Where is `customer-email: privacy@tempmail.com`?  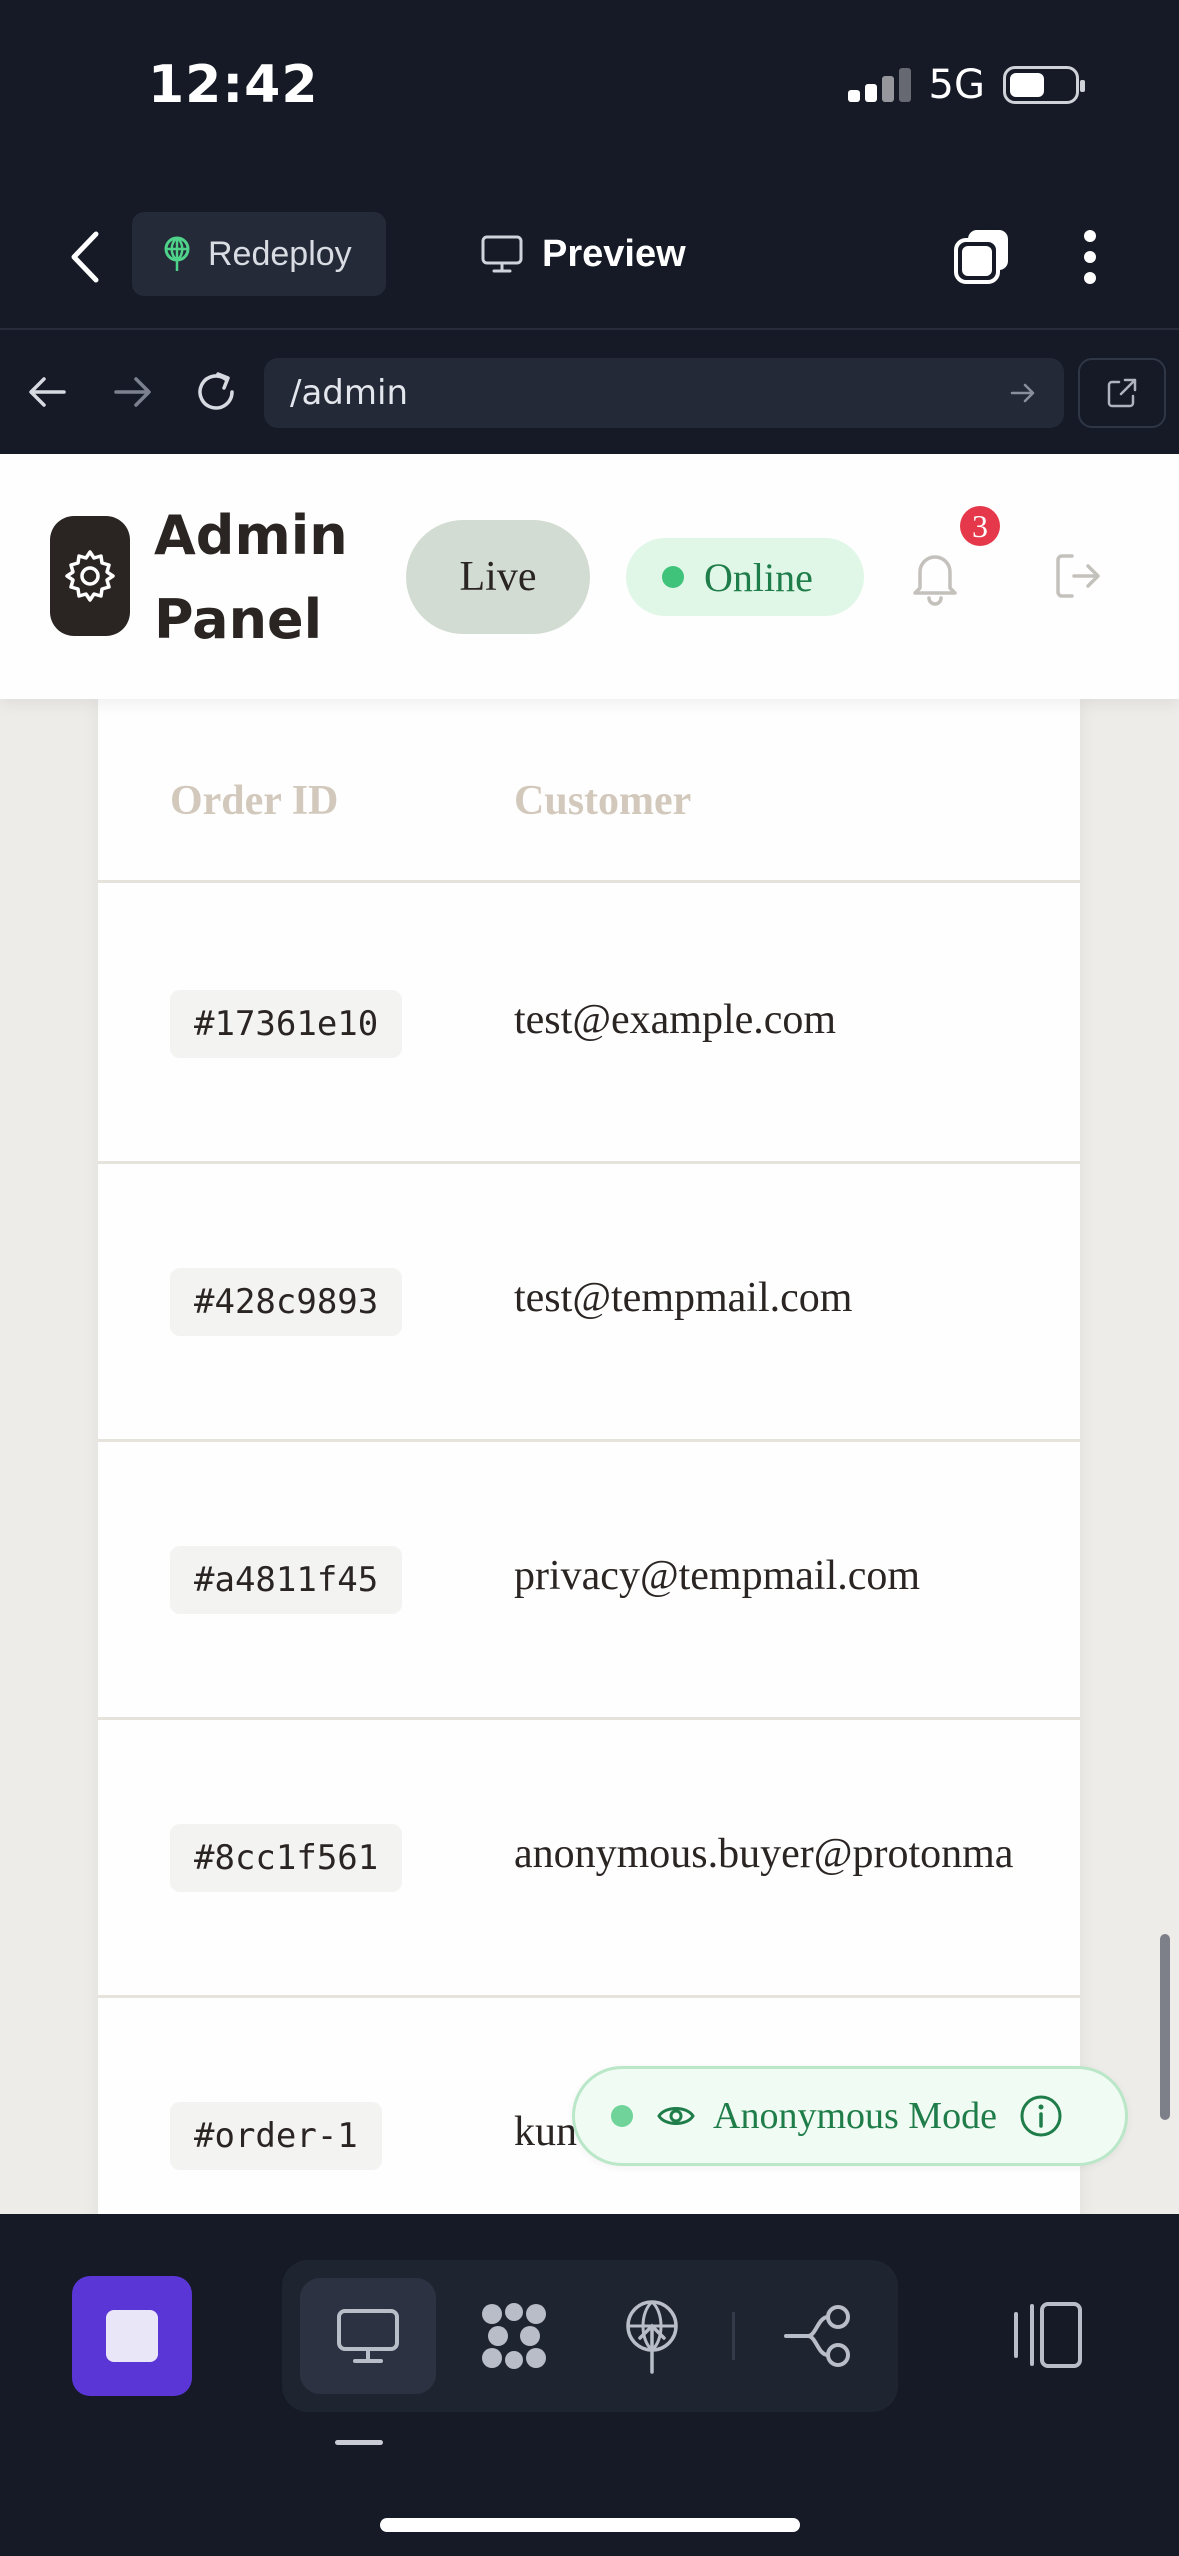 customer-email: privacy@tempmail.com is located at coordinates (717, 1576).